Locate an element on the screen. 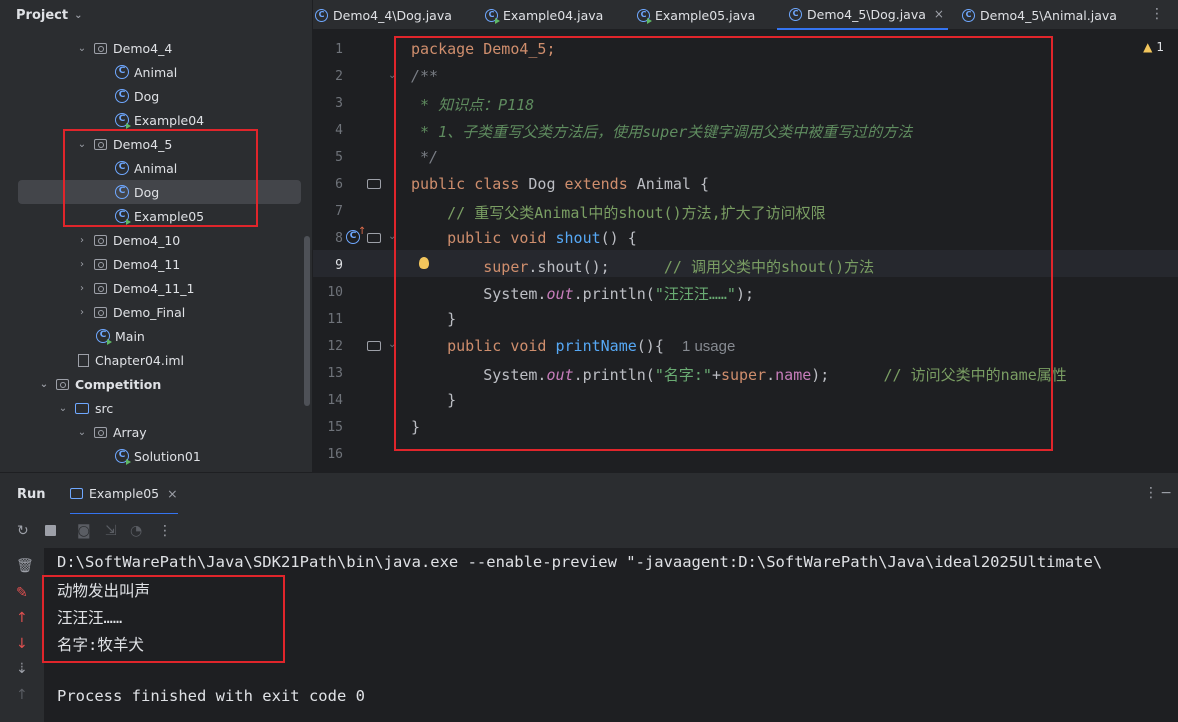 The width and height of the screenshot is (1178, 722). minimize-icon: − is located at coordinates (1166, 493).